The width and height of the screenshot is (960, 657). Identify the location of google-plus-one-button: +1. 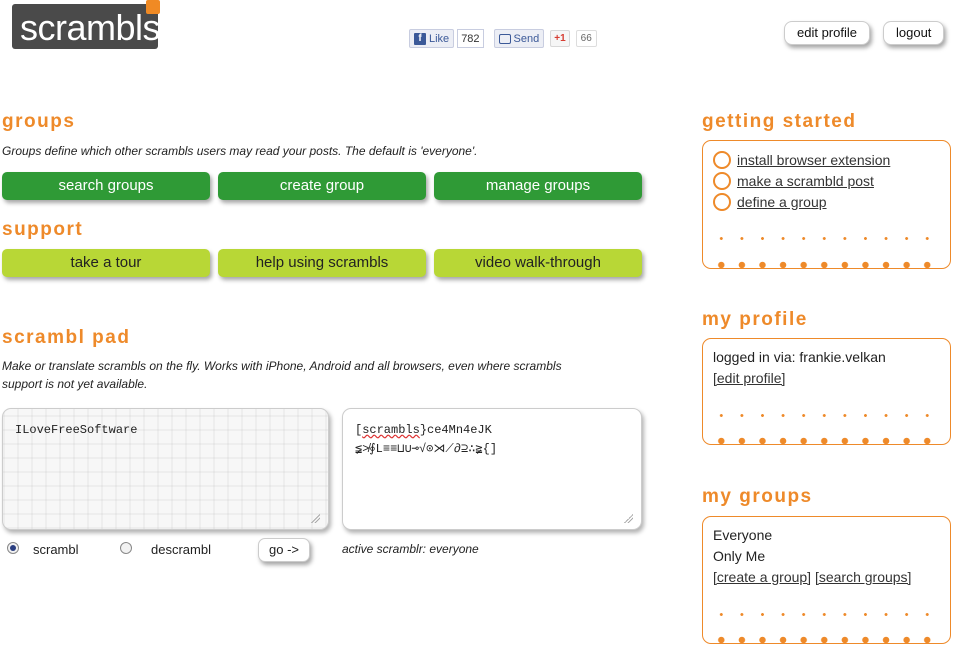
(560, 38).